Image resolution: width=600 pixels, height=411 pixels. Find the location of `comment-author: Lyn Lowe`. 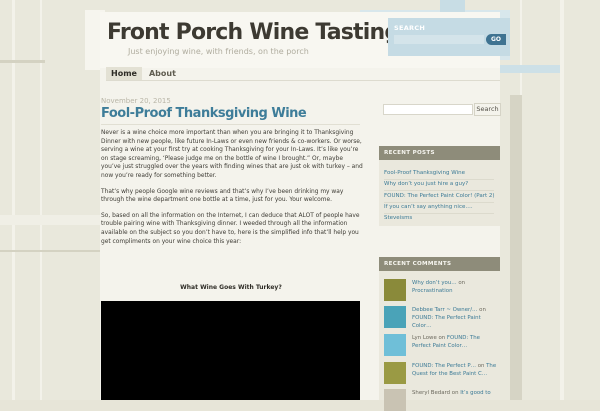

comment-author: Lyn Lowe is located at coordinates (424, 338).